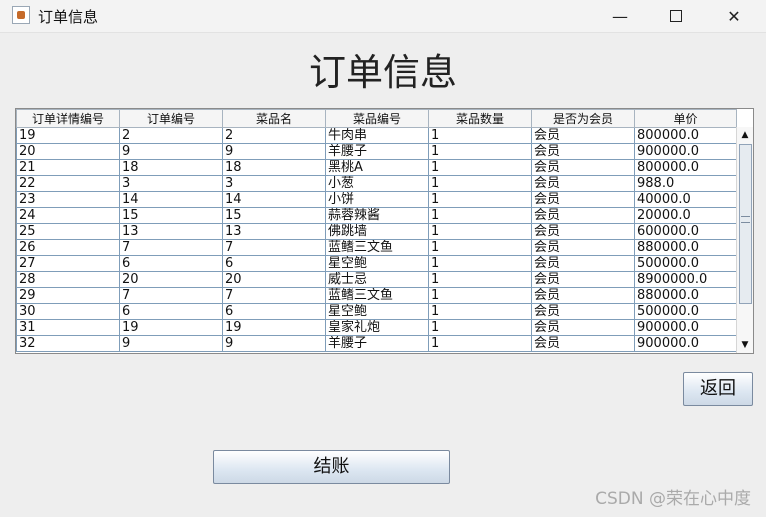 The image size is (766, 517). I want to click on close-button: ✕, so click(734, 16).